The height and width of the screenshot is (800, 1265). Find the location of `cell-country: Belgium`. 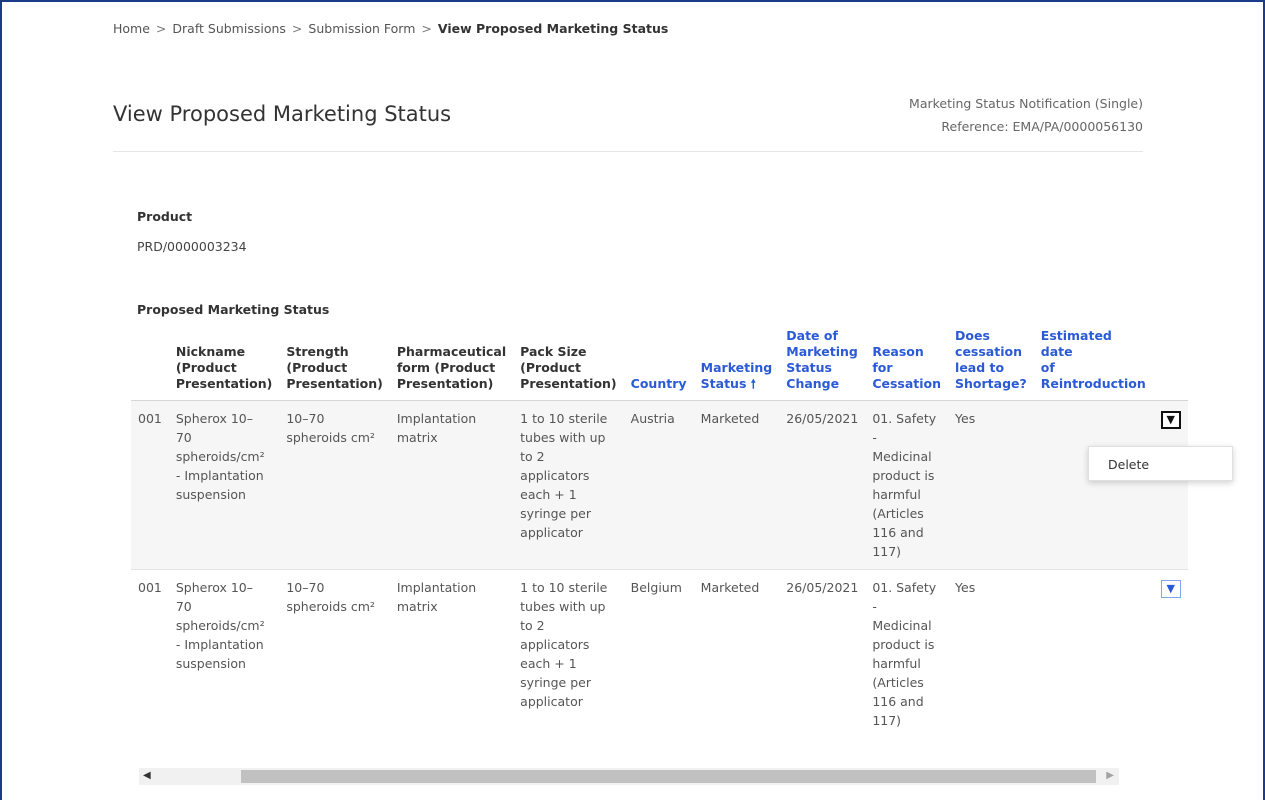

cell-country: Belgium is located at coordinates (658, 653).